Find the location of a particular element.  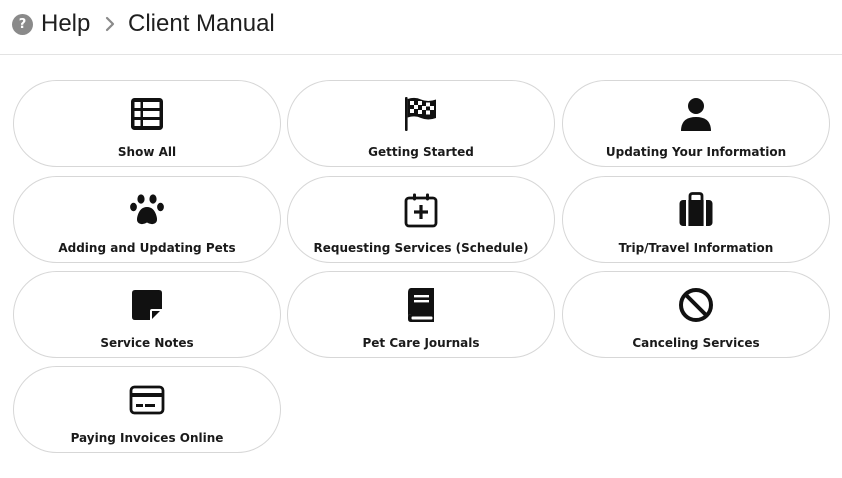

paw-icon is located at coordinates (147, 209).